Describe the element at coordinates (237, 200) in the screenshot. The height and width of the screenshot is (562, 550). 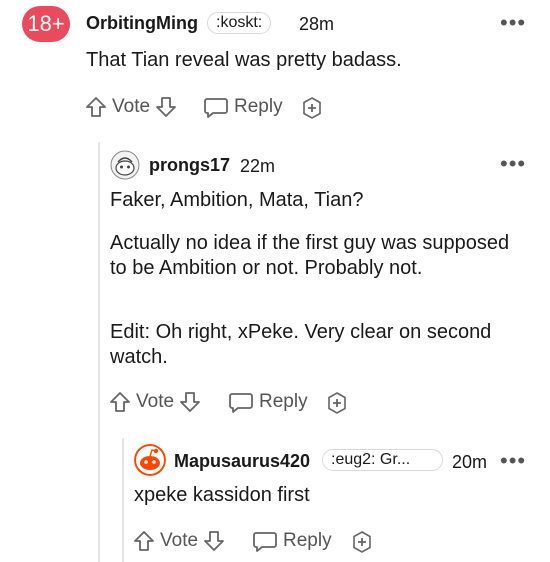
I see `comment-paragraph: Faker, Ambition, Mata, Tian?` at that location.